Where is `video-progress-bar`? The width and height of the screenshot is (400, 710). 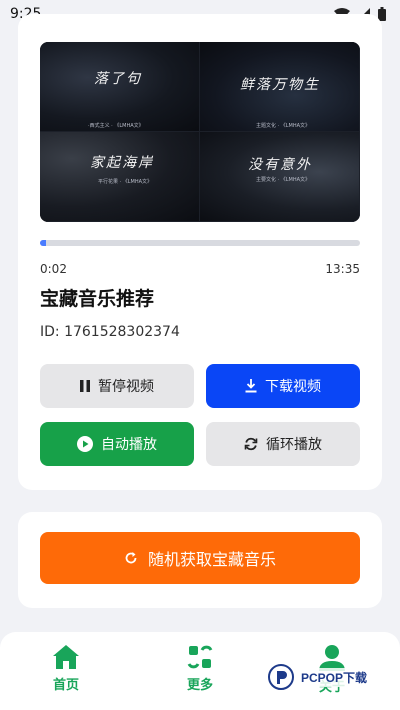 video-progress-bar is located at coordinates (200, 243).